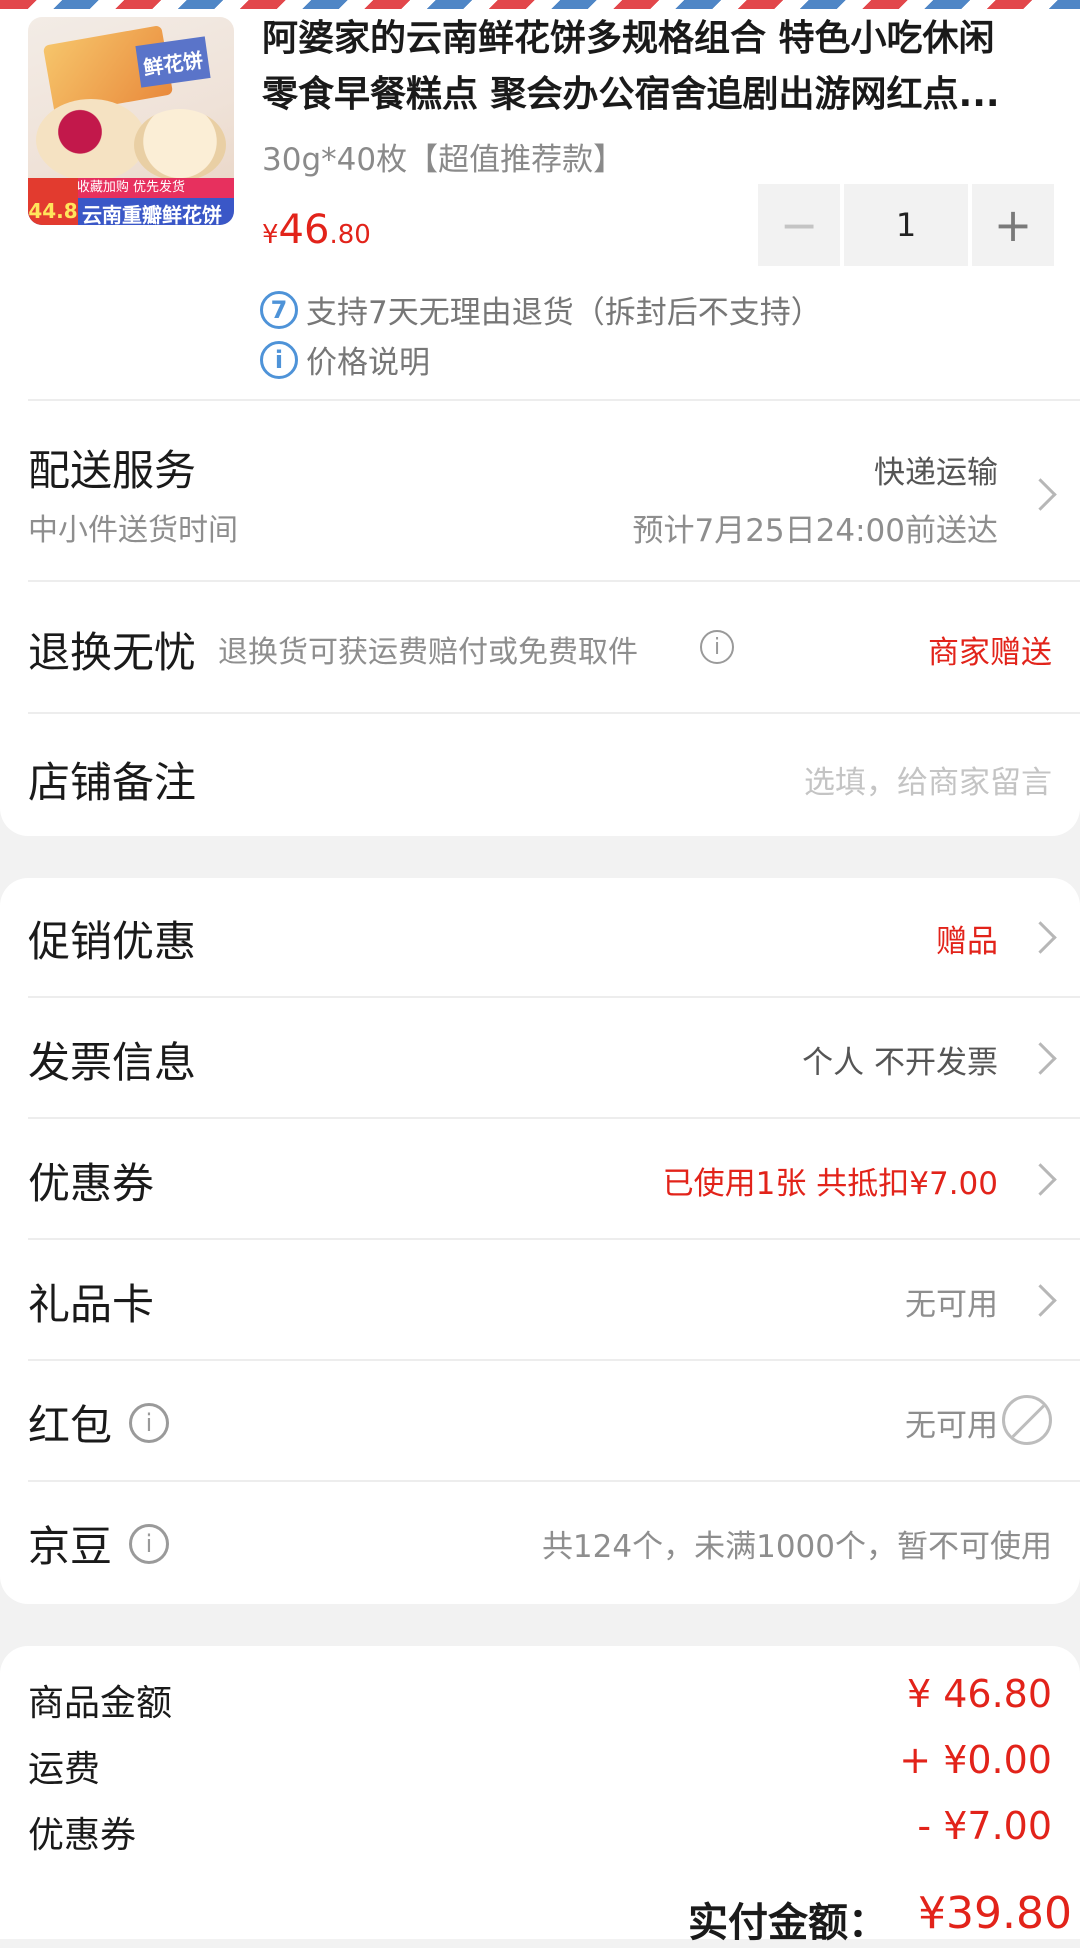  What do you see at coordinates (951, 1301) in the screenshot?
I see `giftcard-value: 无可用` at bounding box center [951, 1301].